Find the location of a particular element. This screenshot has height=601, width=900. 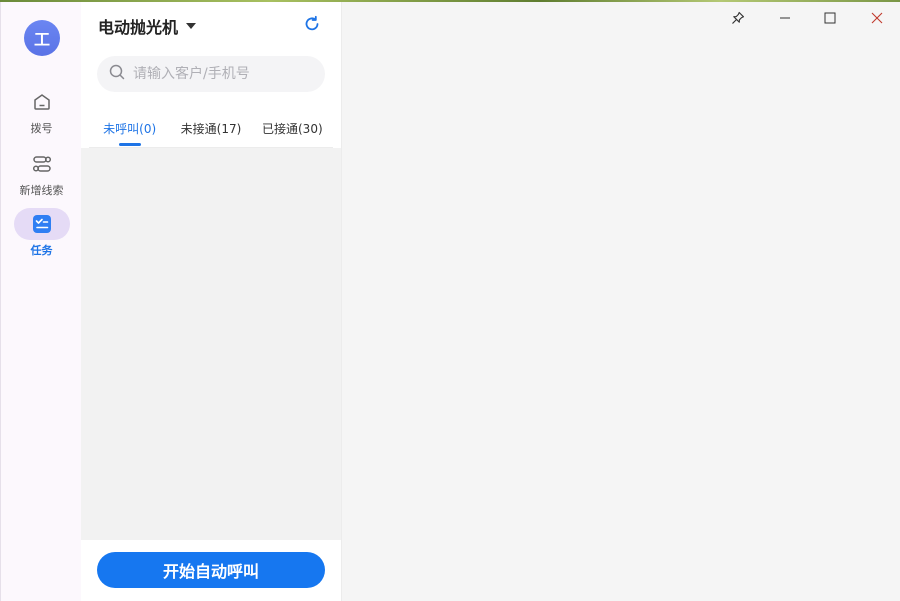

close-icon is located at coordinates (877, 18).